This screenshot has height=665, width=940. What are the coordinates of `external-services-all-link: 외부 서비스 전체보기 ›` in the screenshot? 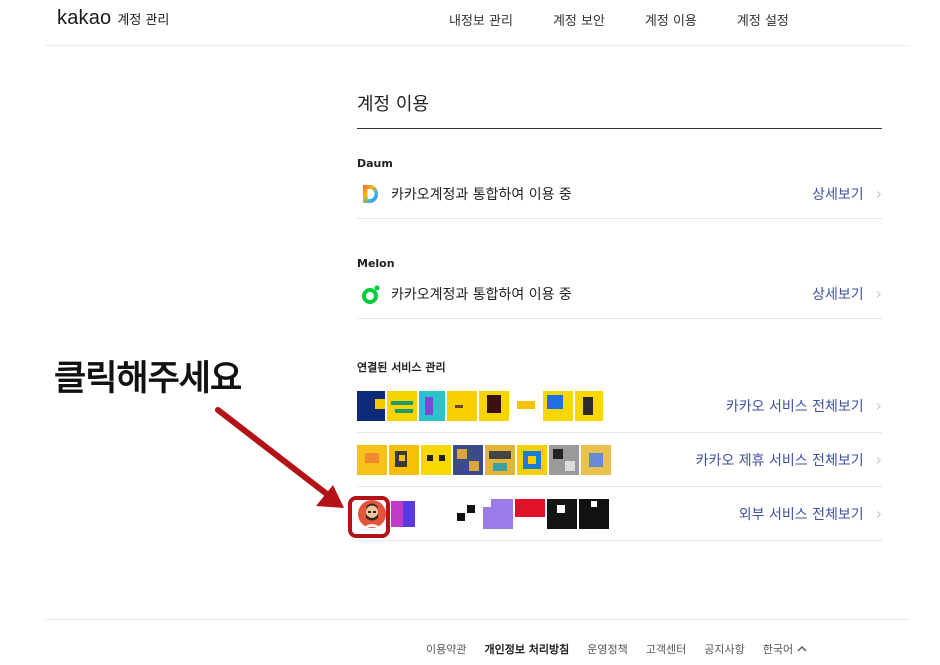 It's located at (810, 514).